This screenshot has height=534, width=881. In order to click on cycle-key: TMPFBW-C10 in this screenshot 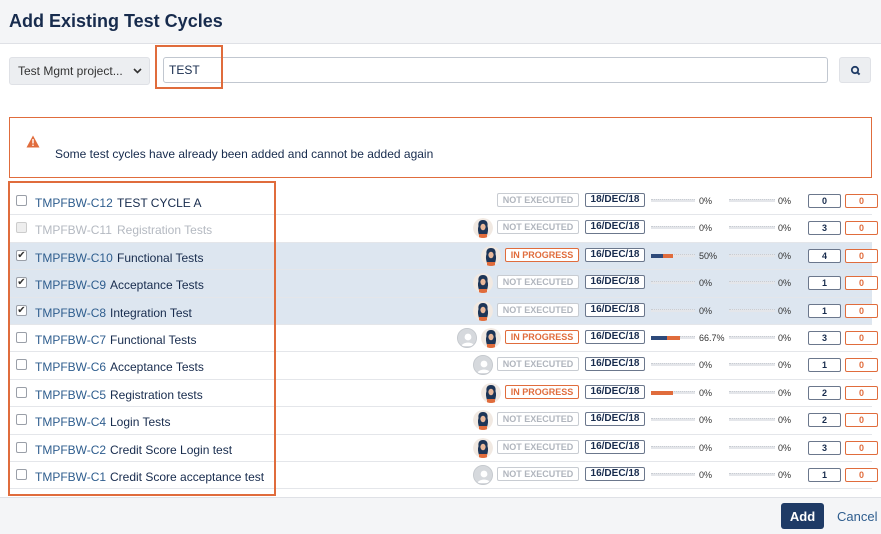, I will do `click(74, 257)`.